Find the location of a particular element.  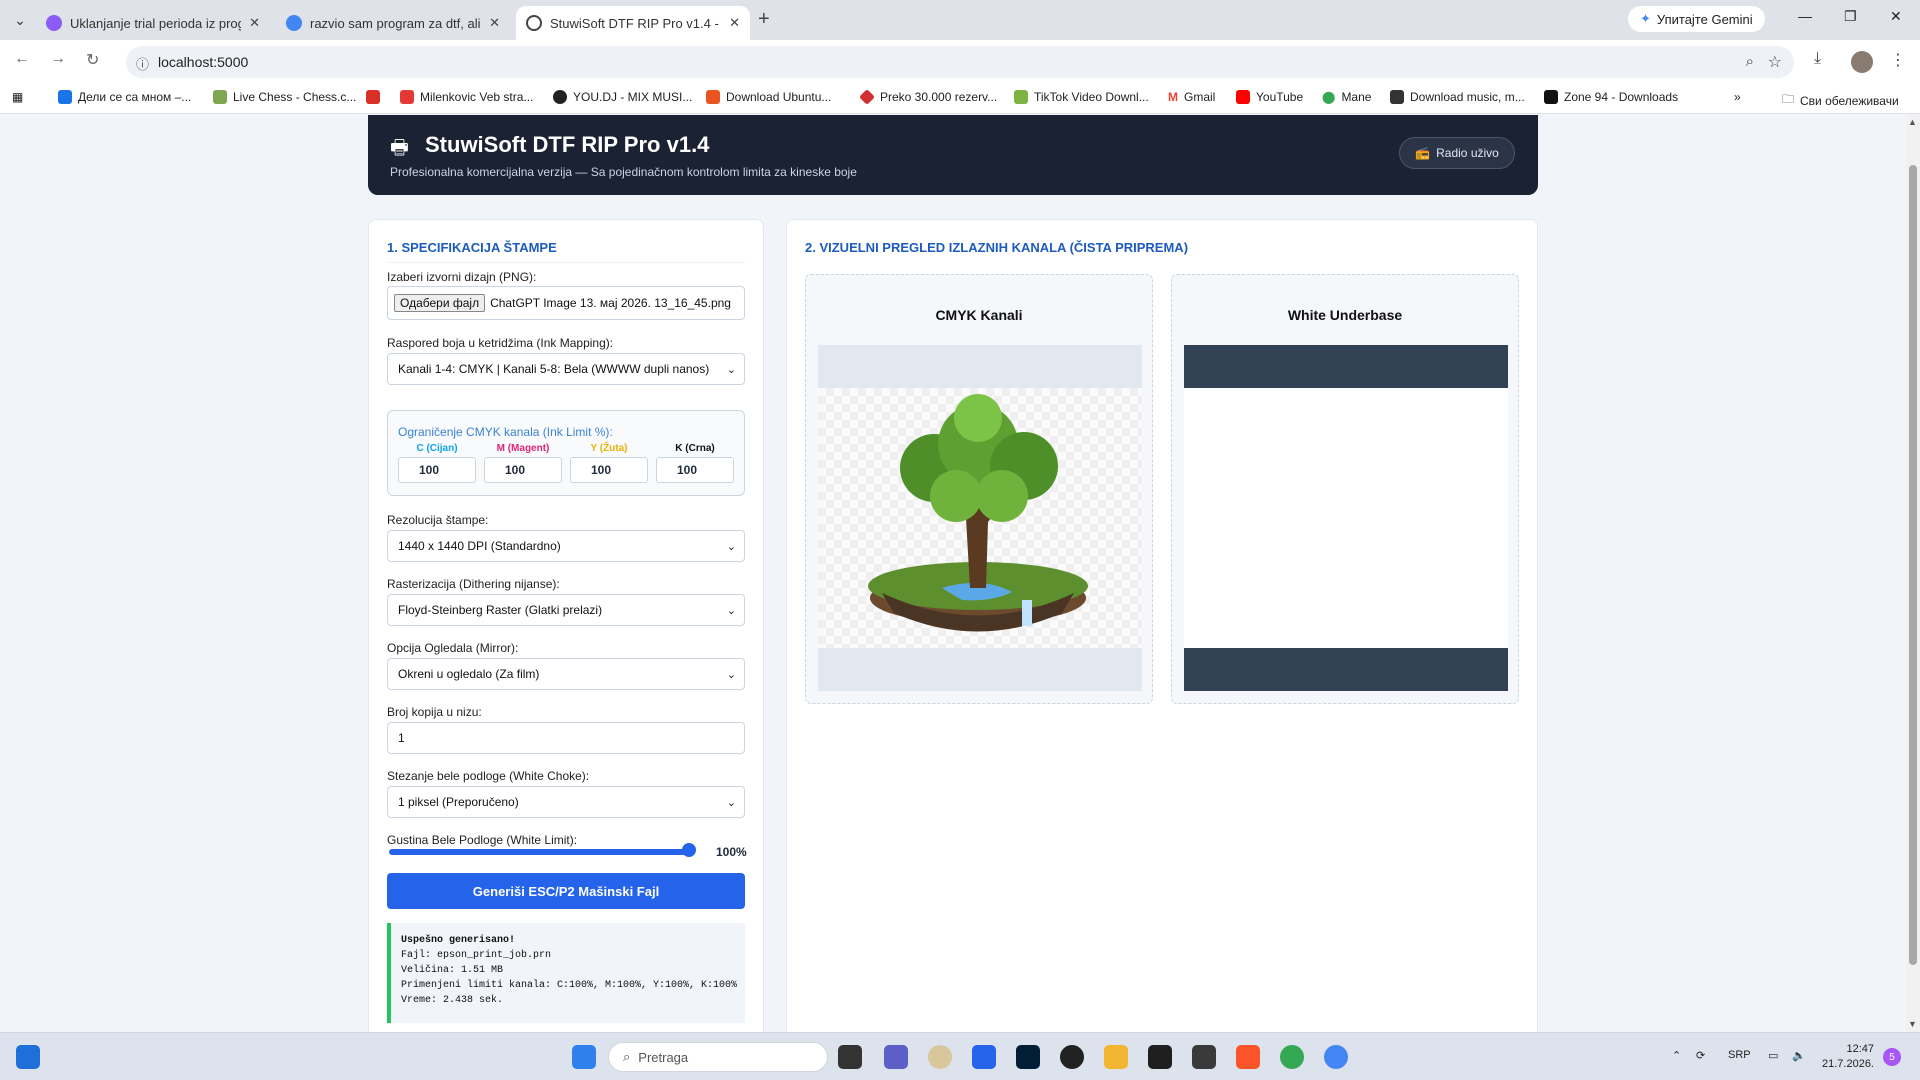

all-bookmarks-folder: 🗀 Сви обележивачи is located at coordinates (1840, 100).